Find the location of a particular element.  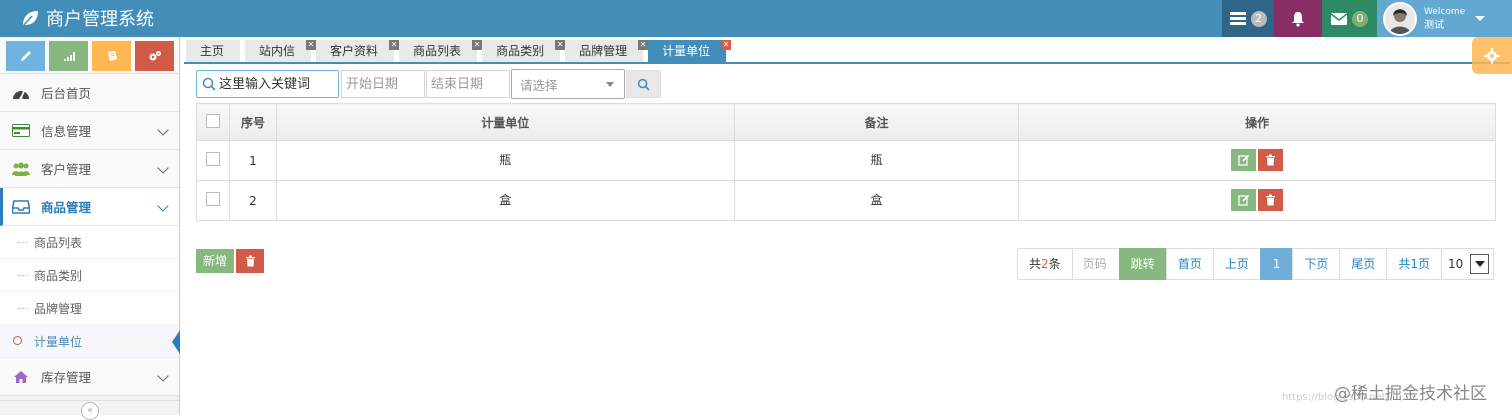

avatar is located at coordinates (1400, 18).